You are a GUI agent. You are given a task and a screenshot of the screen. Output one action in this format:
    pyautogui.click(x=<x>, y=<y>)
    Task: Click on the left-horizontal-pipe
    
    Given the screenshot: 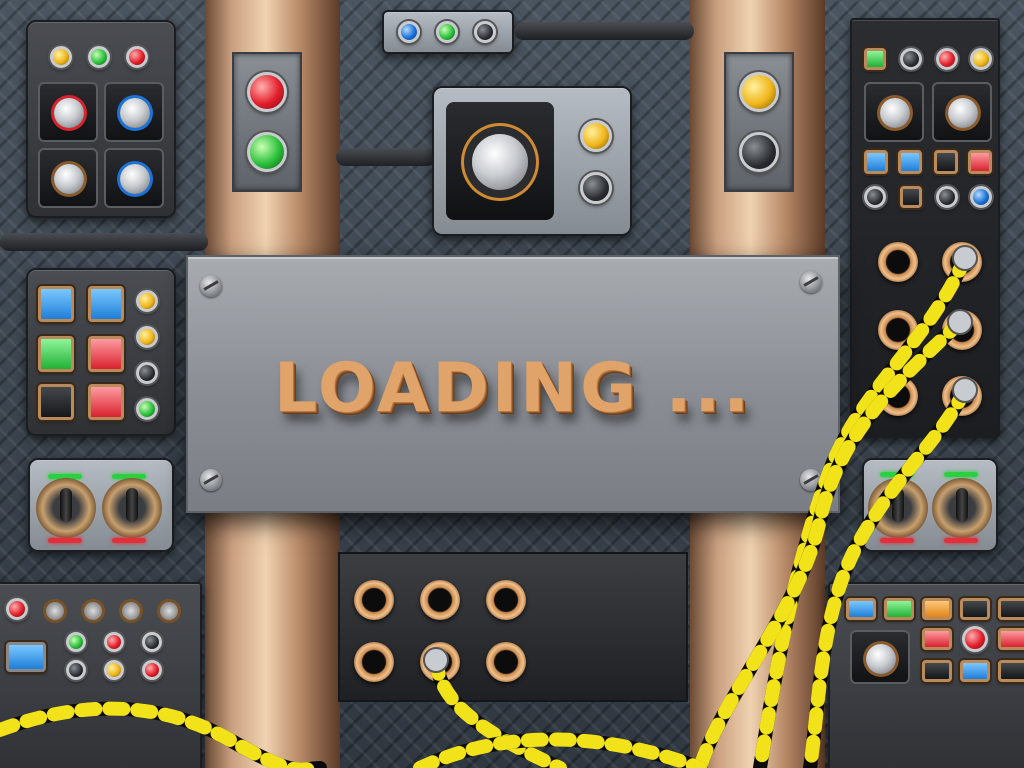 What is the action you would take?
    pyautogui.click(x=104, y=242)
    